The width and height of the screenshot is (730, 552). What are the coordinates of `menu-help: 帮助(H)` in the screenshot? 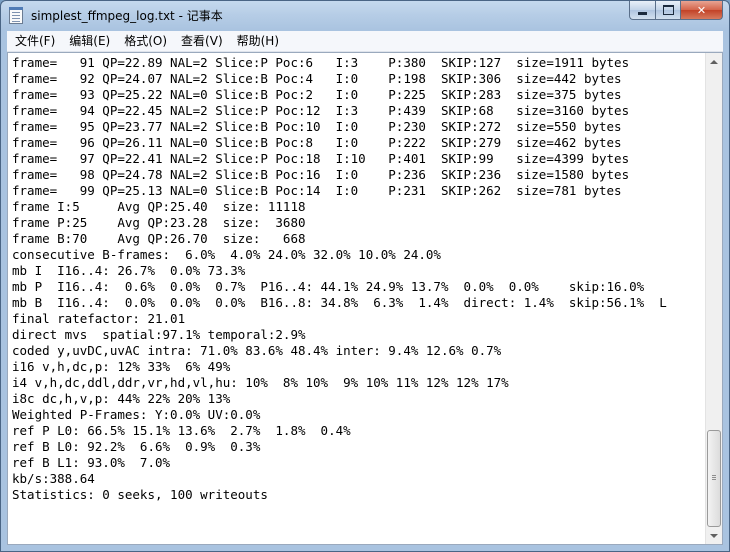 It's located at (258, 41).